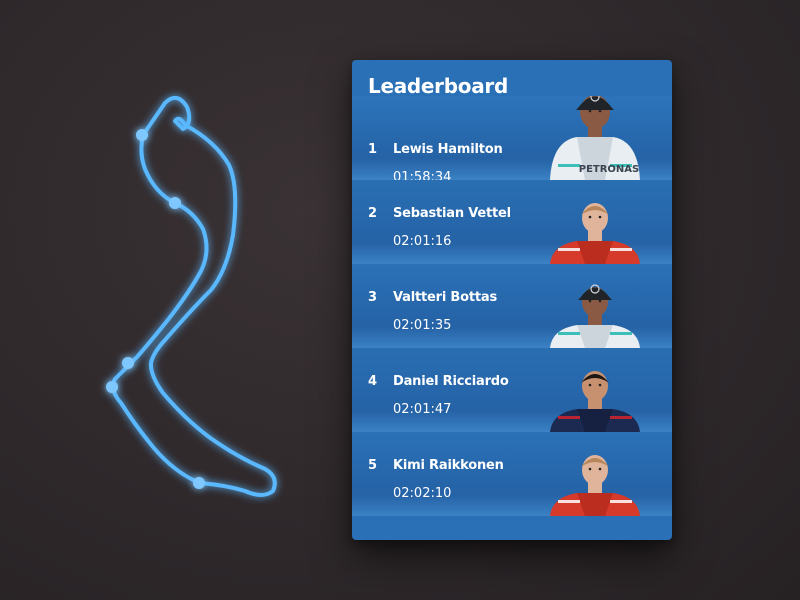 This screenshot has height=600, width=800. Describe the element at coordinates (512, 138) in the screenshot. I see `leaderboard-row: 1 Lewis Hamilton 01:58:34 PETRONAS` at that location.